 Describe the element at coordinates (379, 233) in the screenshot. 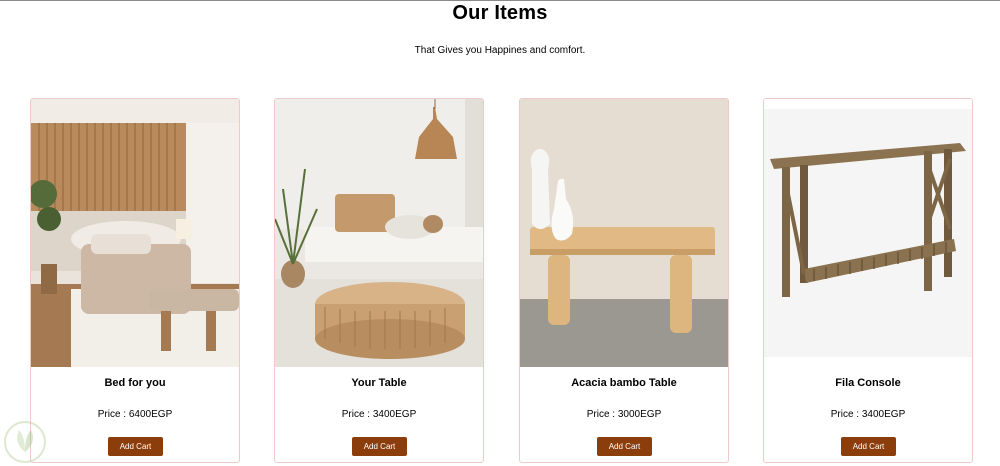

I see `product-image-your-table` at that location.